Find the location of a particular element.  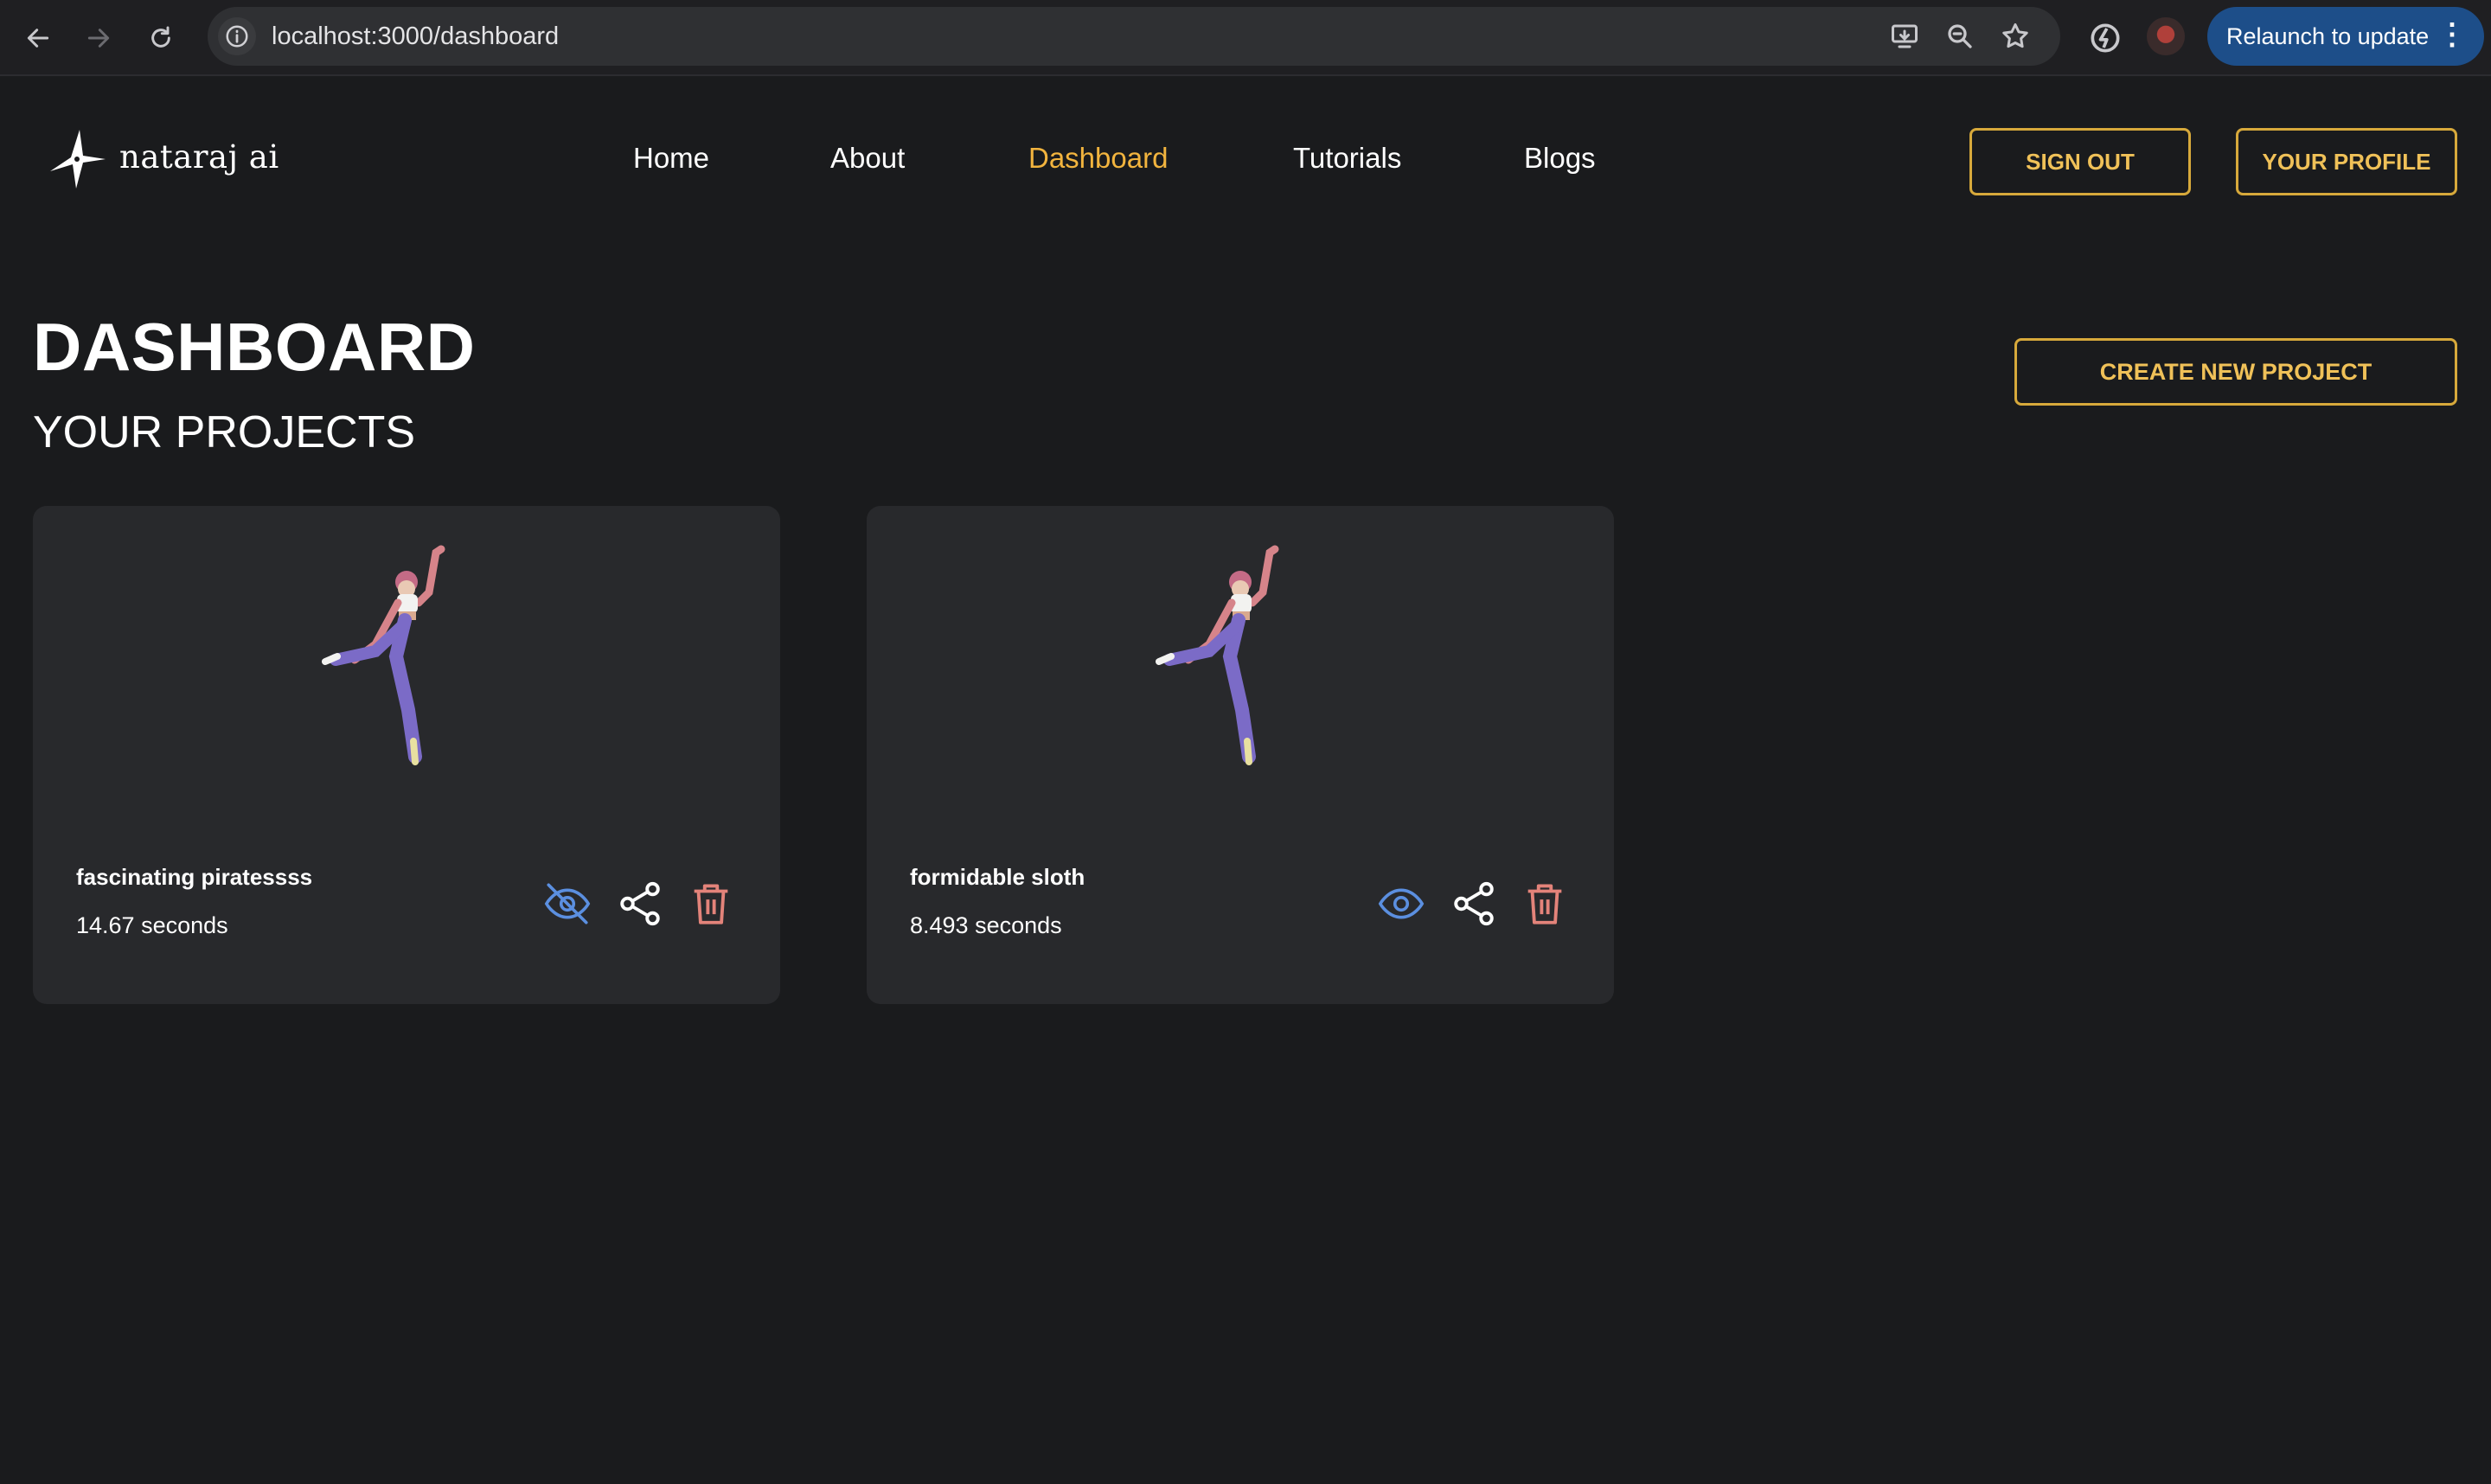

project-name: fascinating piratessss is located at coordinates (194, 877).